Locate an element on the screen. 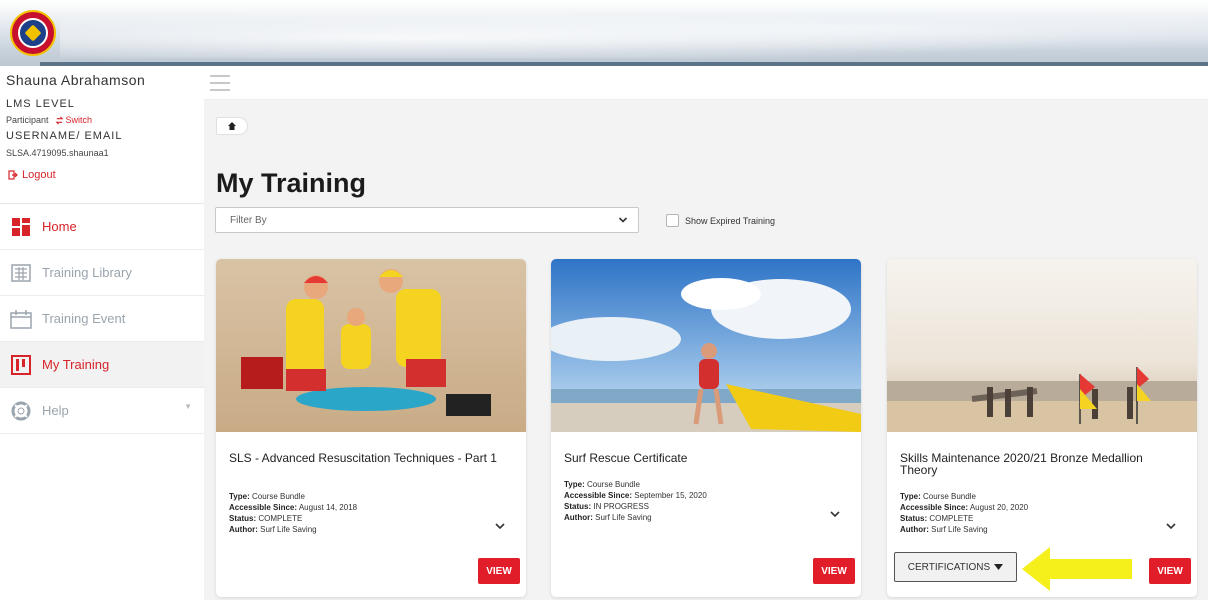 The image size is (1208, 600). certifications-button: CERTIFICATIONS is located at coordinates (955, 567).